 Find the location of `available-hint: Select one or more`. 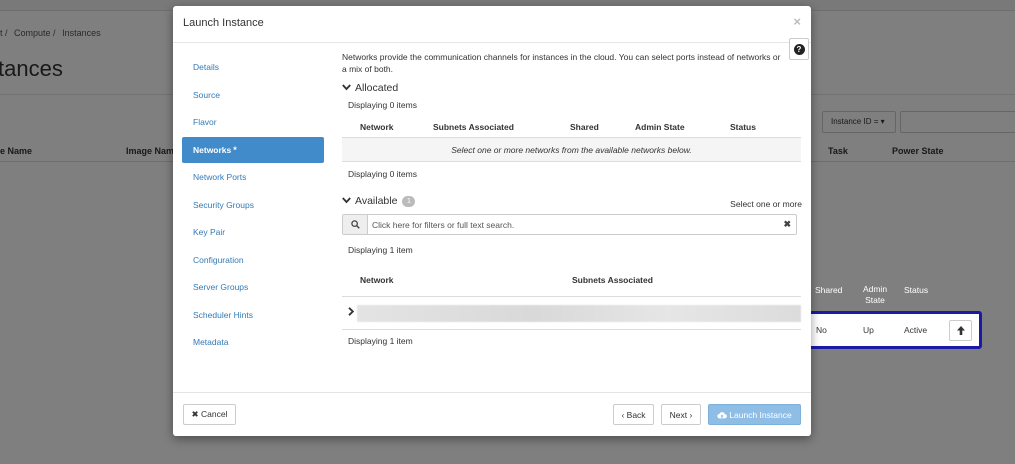

available-hint: Select one or more is located at coordinates (766, 204).